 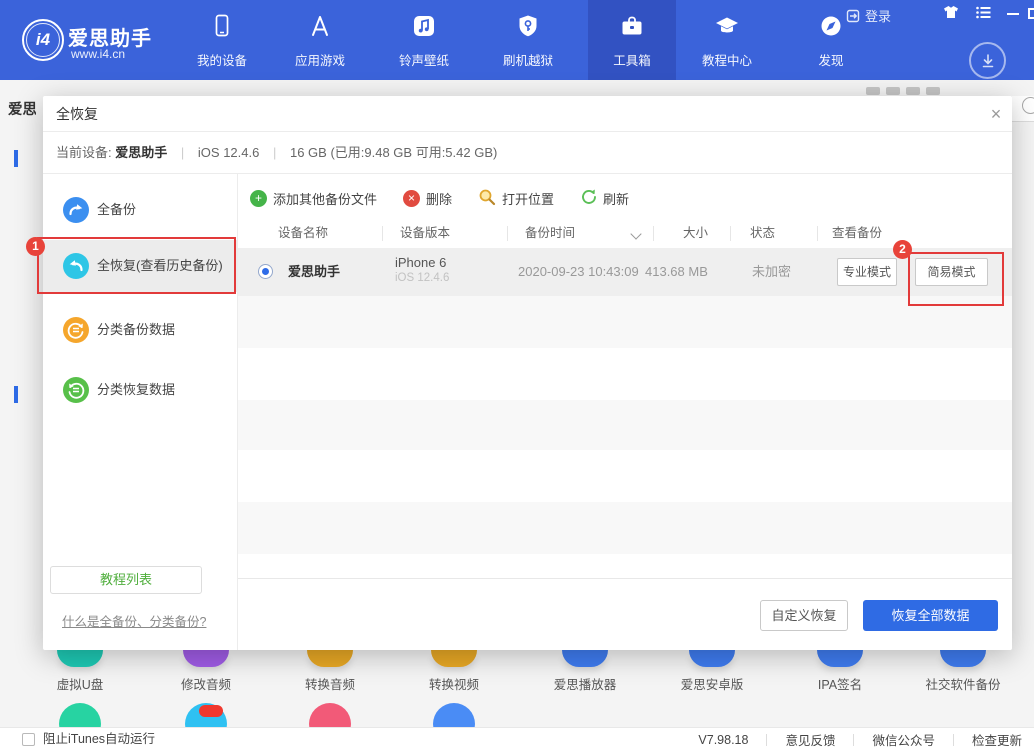 I want to click on annotation-badge-step2: 2, so click(x=902, y=249).